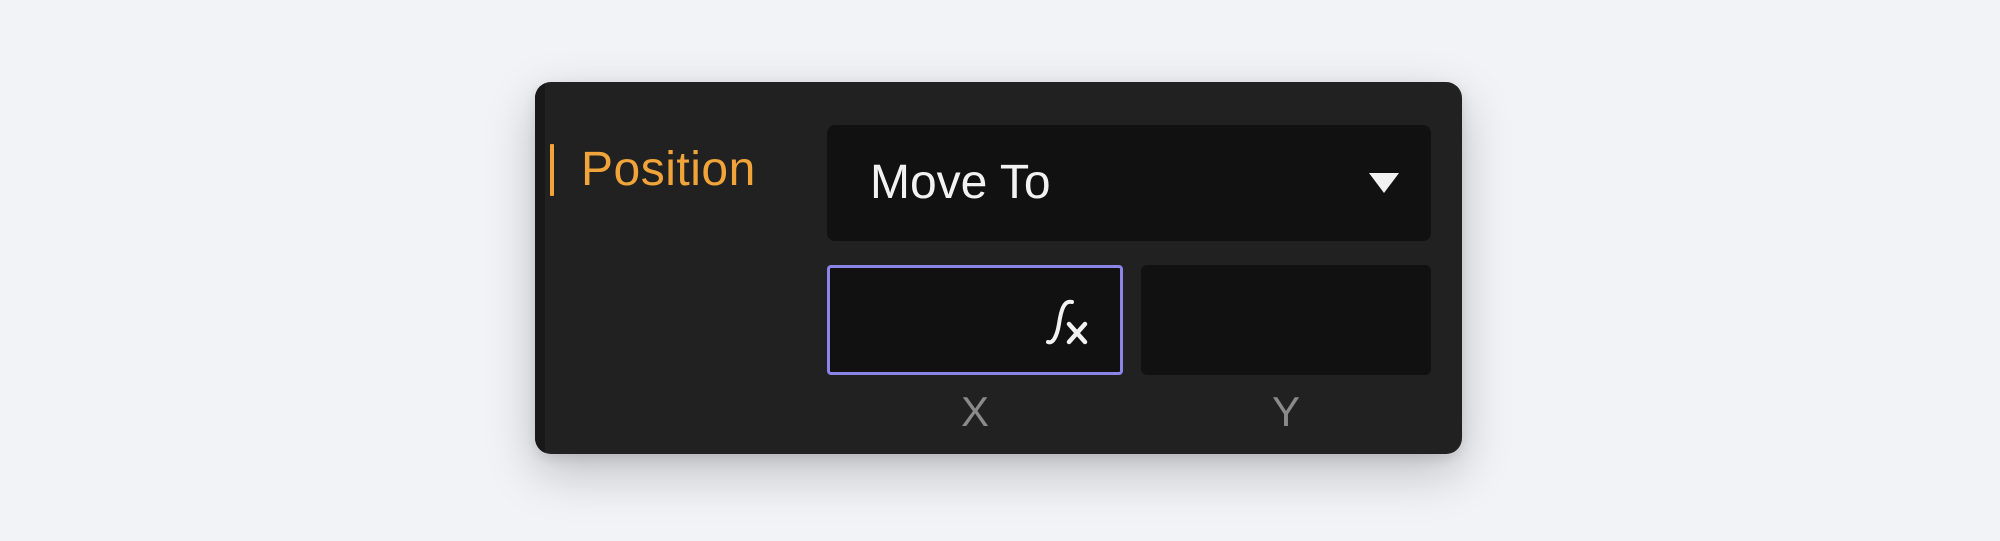  I want to click on y-axis-label: Y, so click(1285, 411).